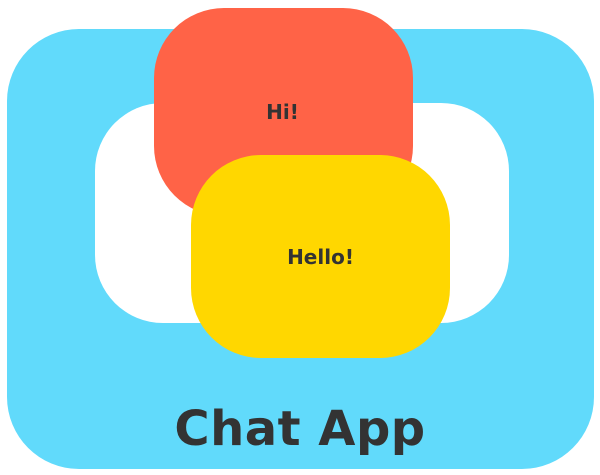 Image resolution: width=600 pixels, height=475 pixels. What do you see at coordinates (300, 429) in the screenshot?
I see `app-title: Chat App` at bounding box center [300, 429].